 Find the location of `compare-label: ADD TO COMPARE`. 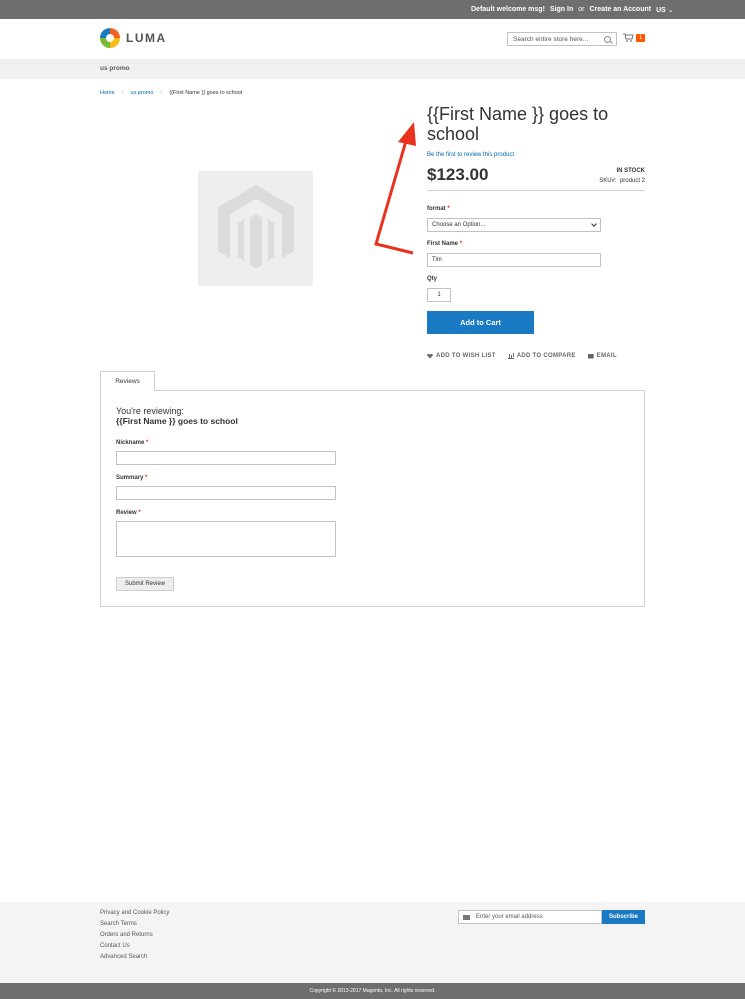

compare-label: ADD TO COMPARE is located at coordinates (546, 356).